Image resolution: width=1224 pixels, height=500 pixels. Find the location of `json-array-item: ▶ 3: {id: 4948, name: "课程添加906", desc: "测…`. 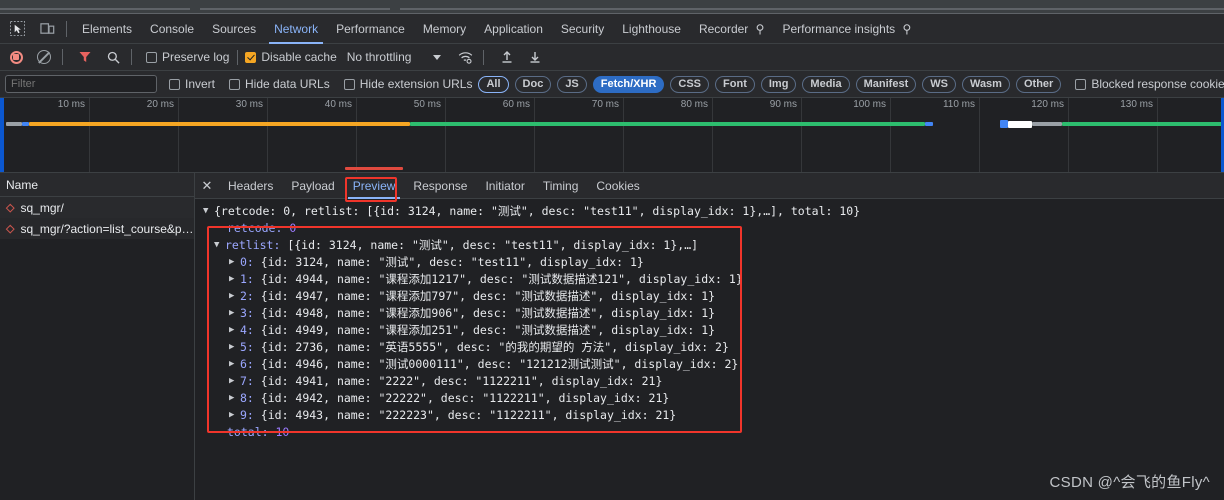

json-array-item: ▶ 3: {id: 4948, name: "课程添加906", desc: "测… is located at coordinates (713, 313).